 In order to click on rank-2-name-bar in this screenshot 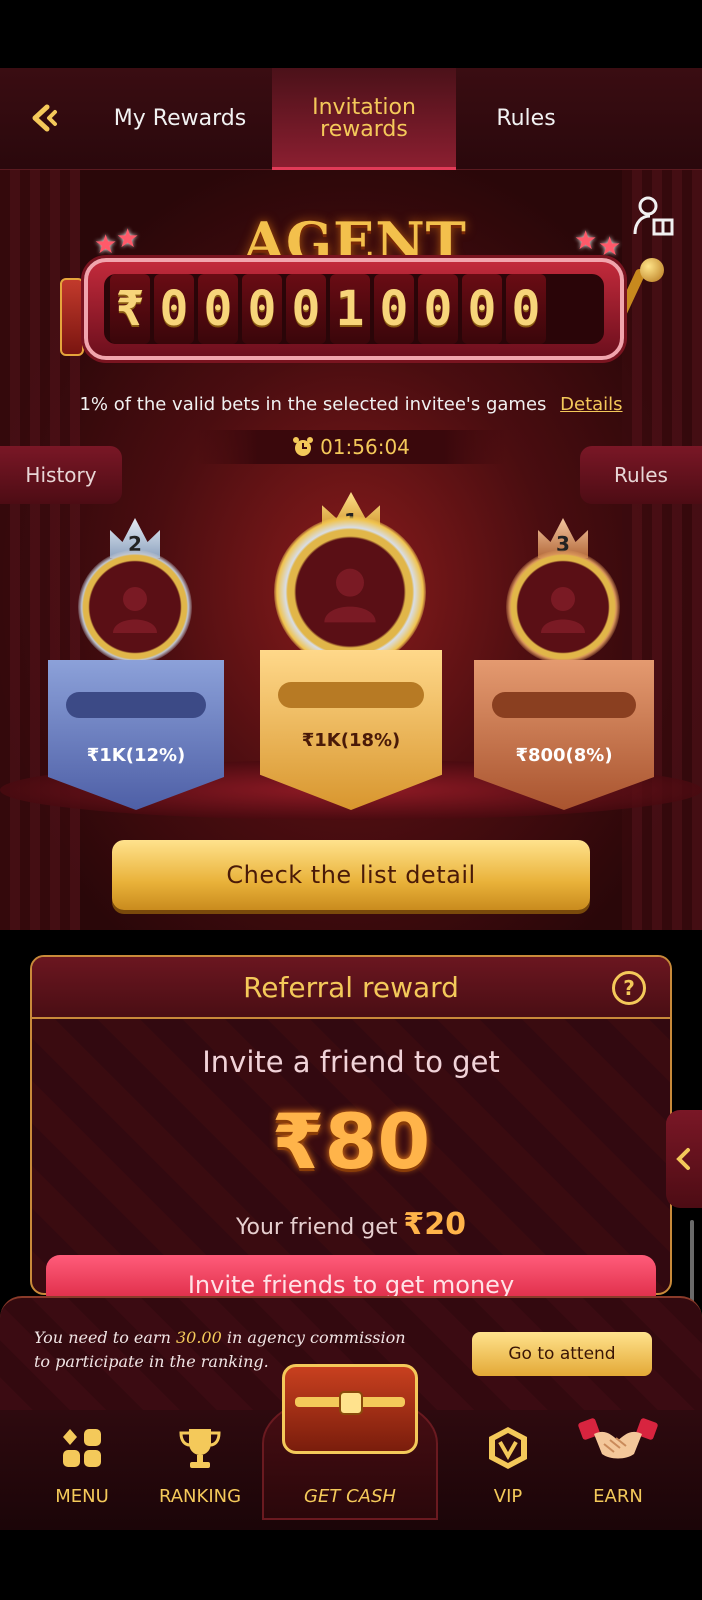, I will do `click(136, 705)`.